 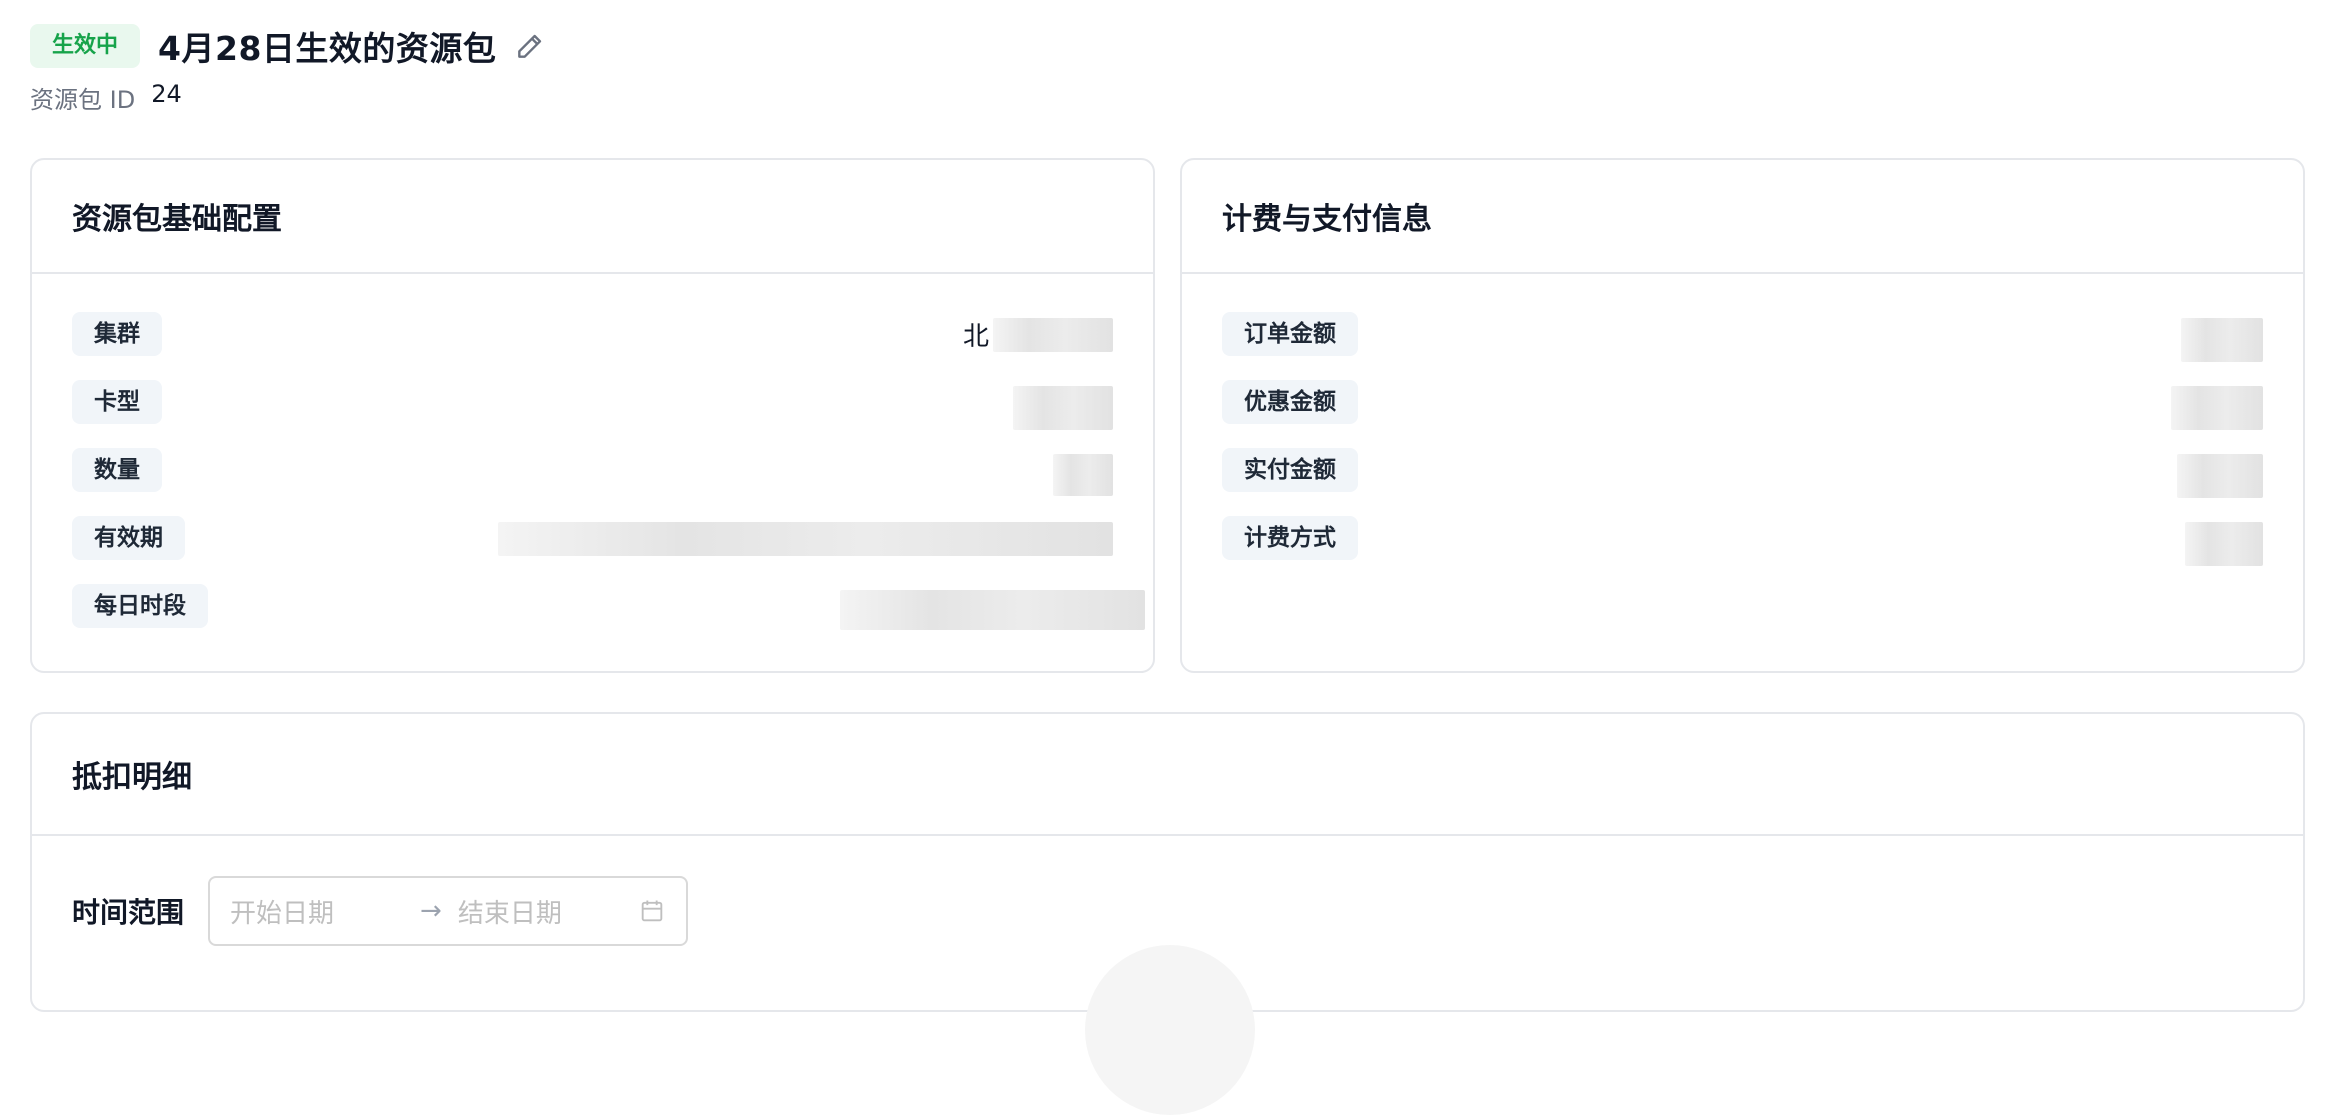 I want to click on billing-row-discount: 优惠金额, so click(x=1742, y=414).